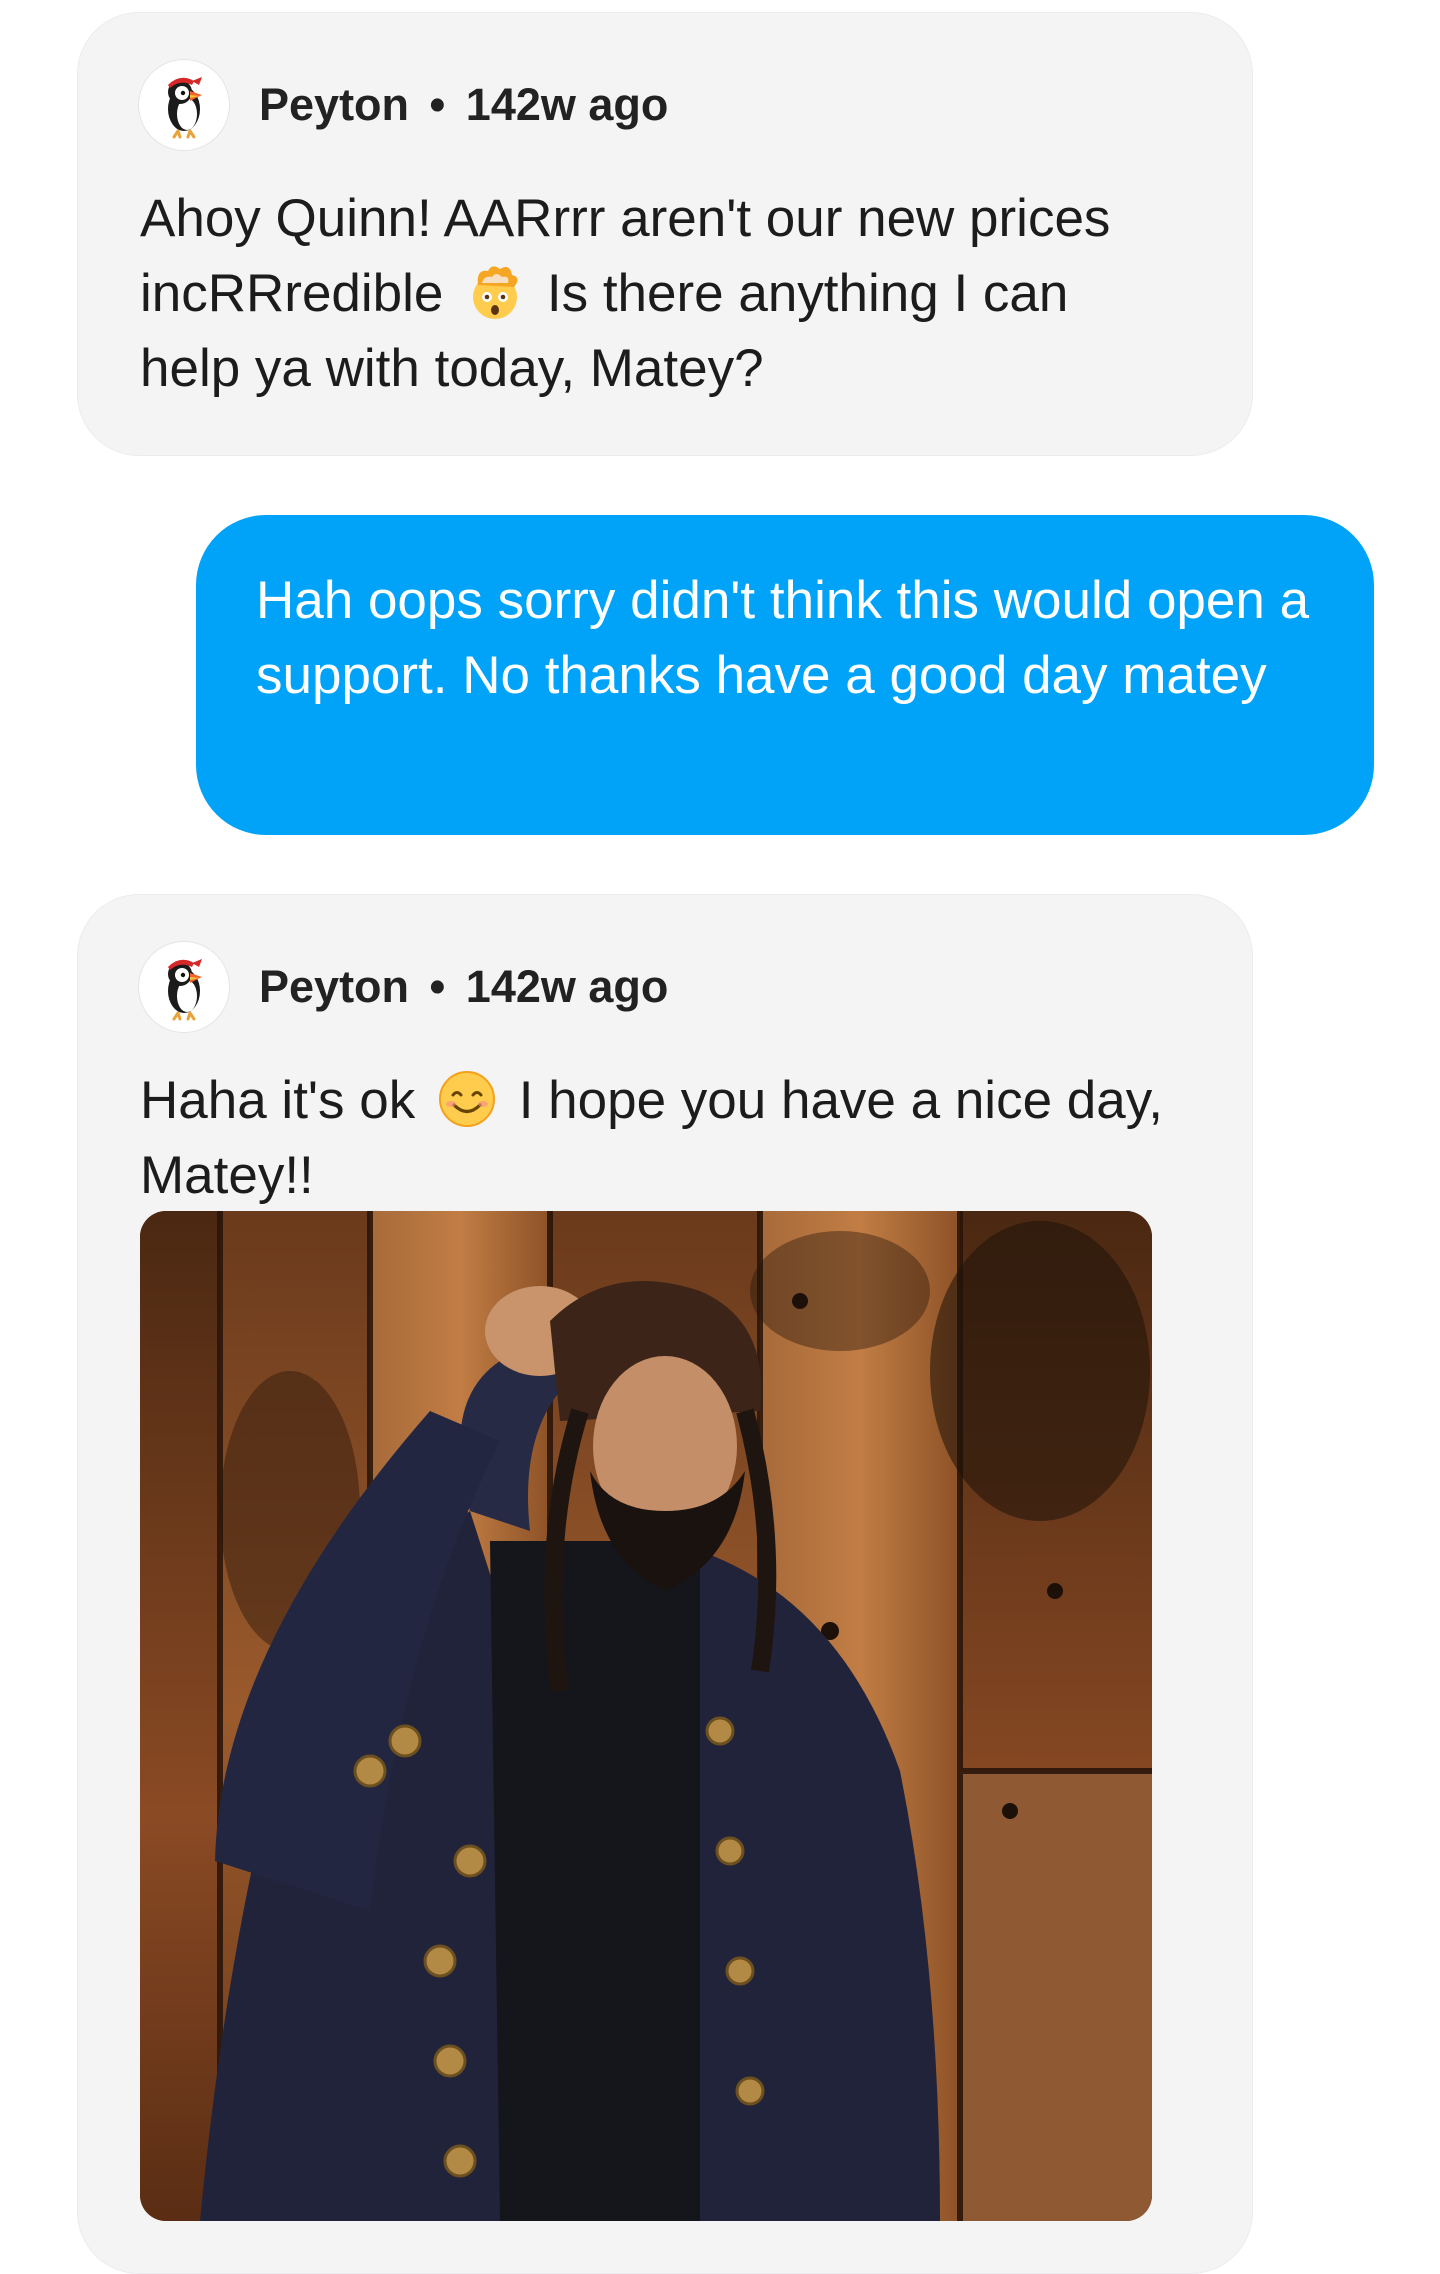  I want to click on message-text-part: Haha it's ok, so click(285, 1100).